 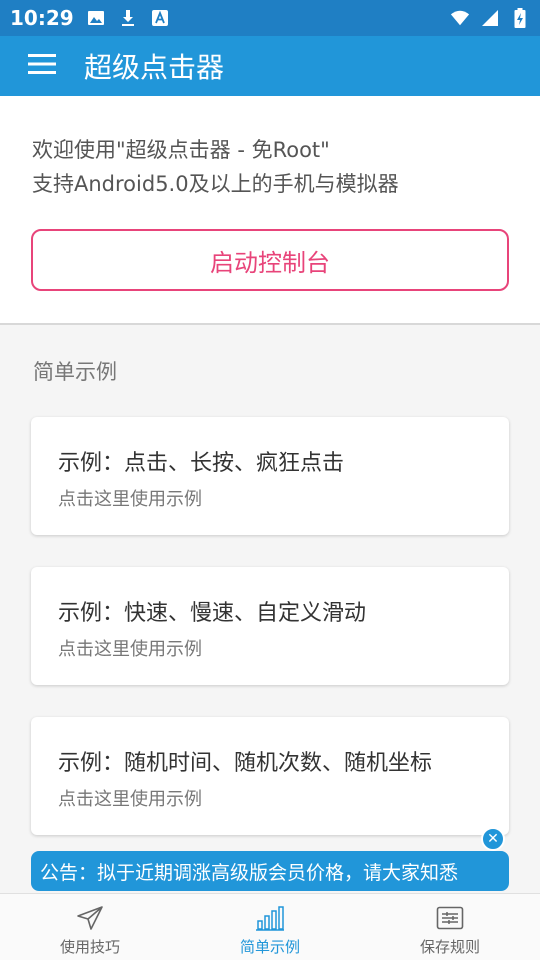 I want to click on status-icons-right, so click(x=490, y=18).